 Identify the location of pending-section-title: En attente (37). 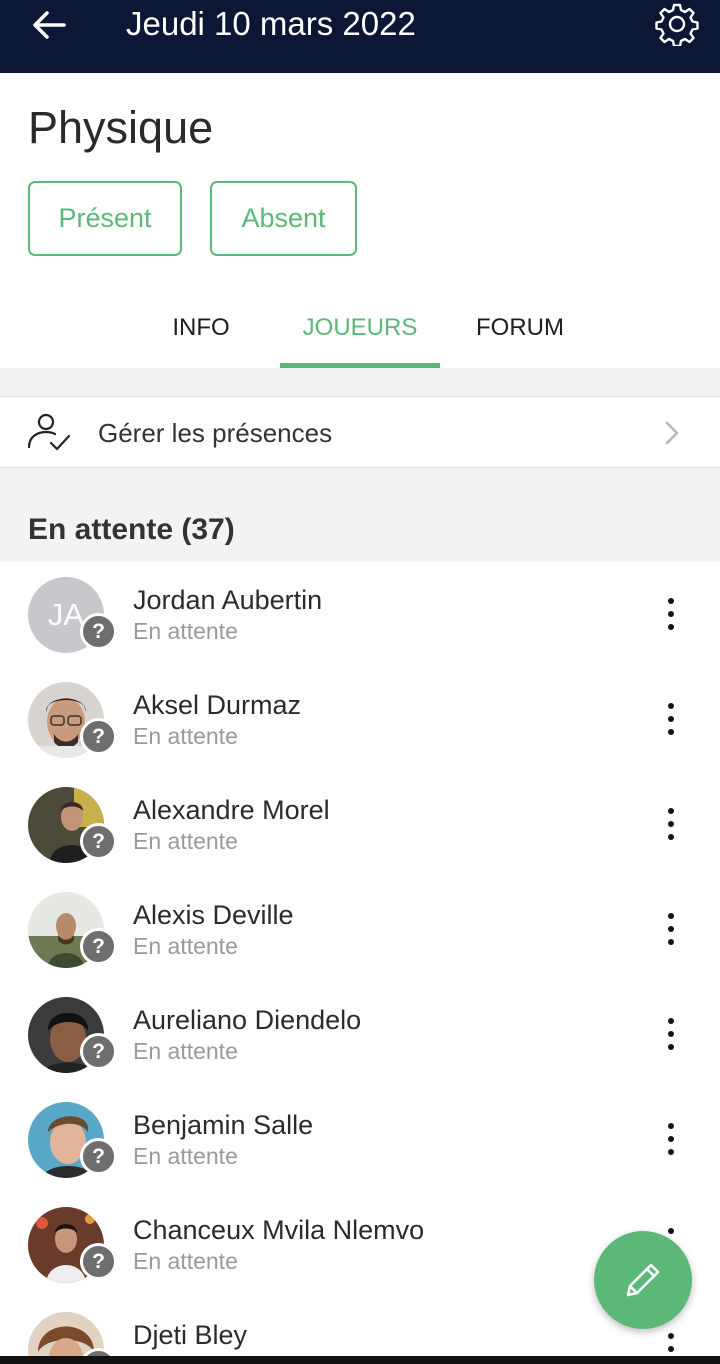
(131, 529).